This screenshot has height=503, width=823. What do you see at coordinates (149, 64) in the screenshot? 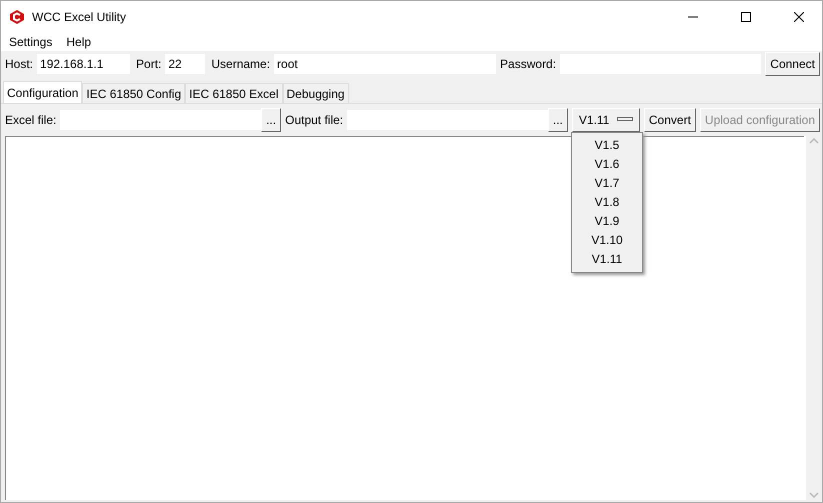
I see `port-label: Port:` at bounding box center [149, 64].